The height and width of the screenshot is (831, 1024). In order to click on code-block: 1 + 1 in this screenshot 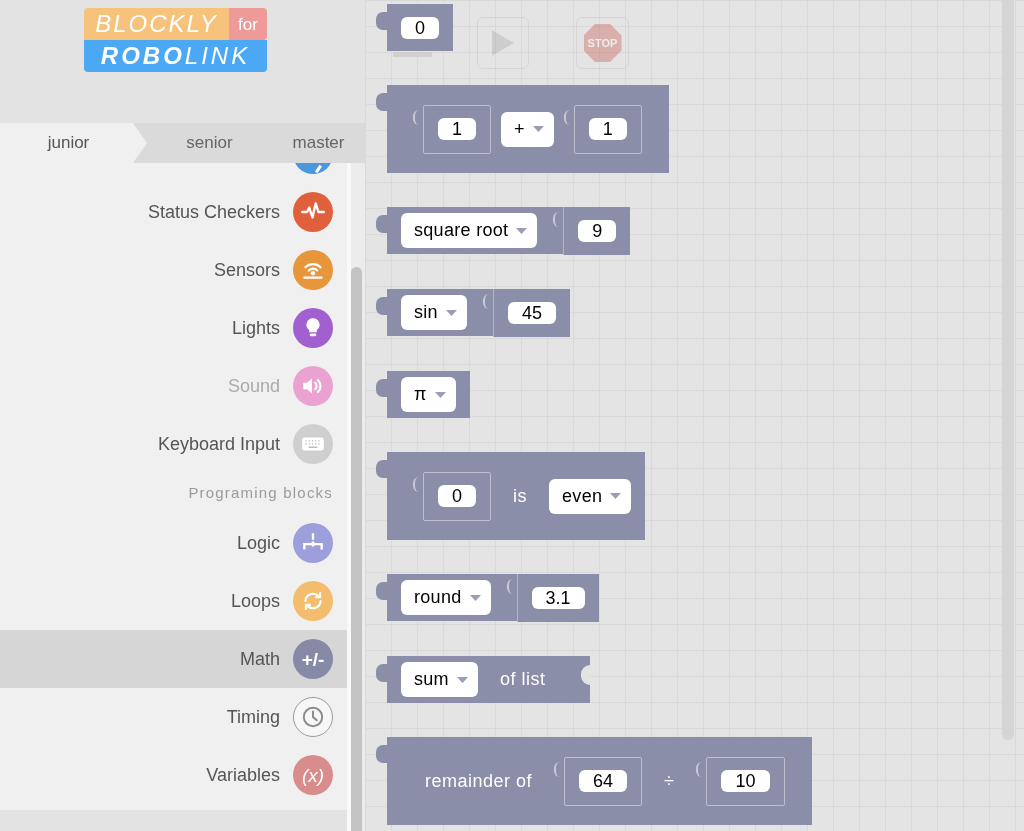, I will do `click(528, 129)`.